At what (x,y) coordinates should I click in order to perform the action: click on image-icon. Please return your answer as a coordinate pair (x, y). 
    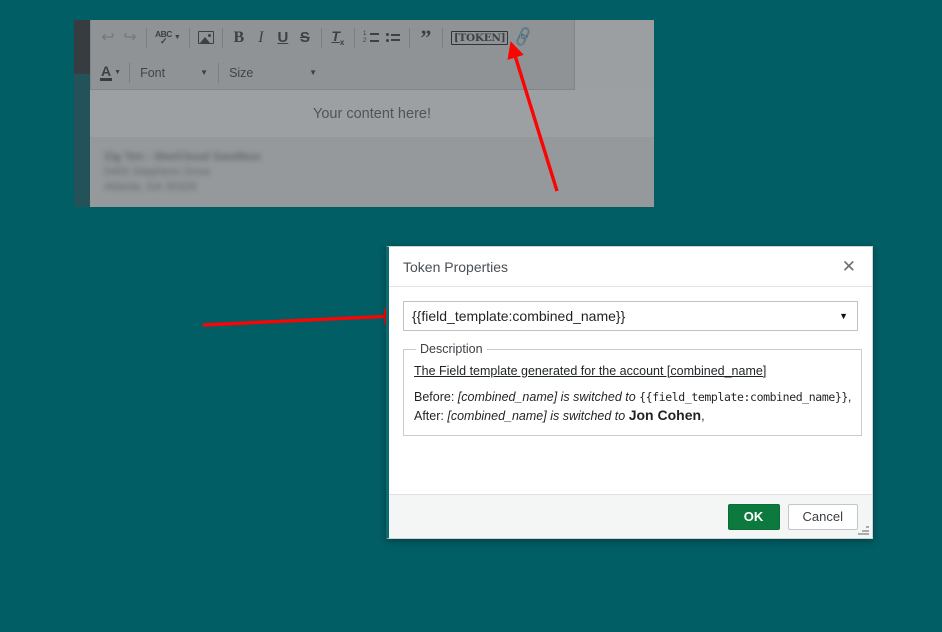
    Looking at the image, I should click on (206, 38).